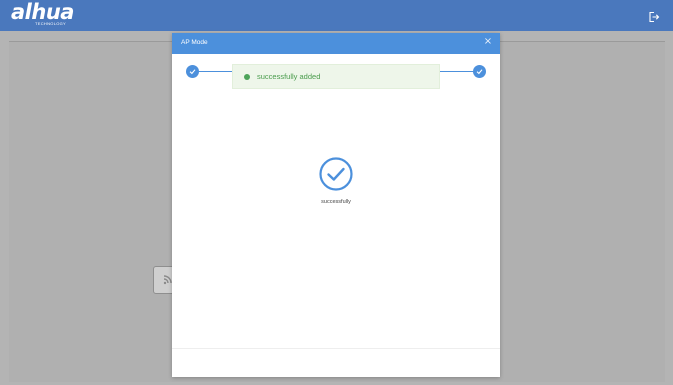  I want to click on step-connector-right, so click(457, 71).